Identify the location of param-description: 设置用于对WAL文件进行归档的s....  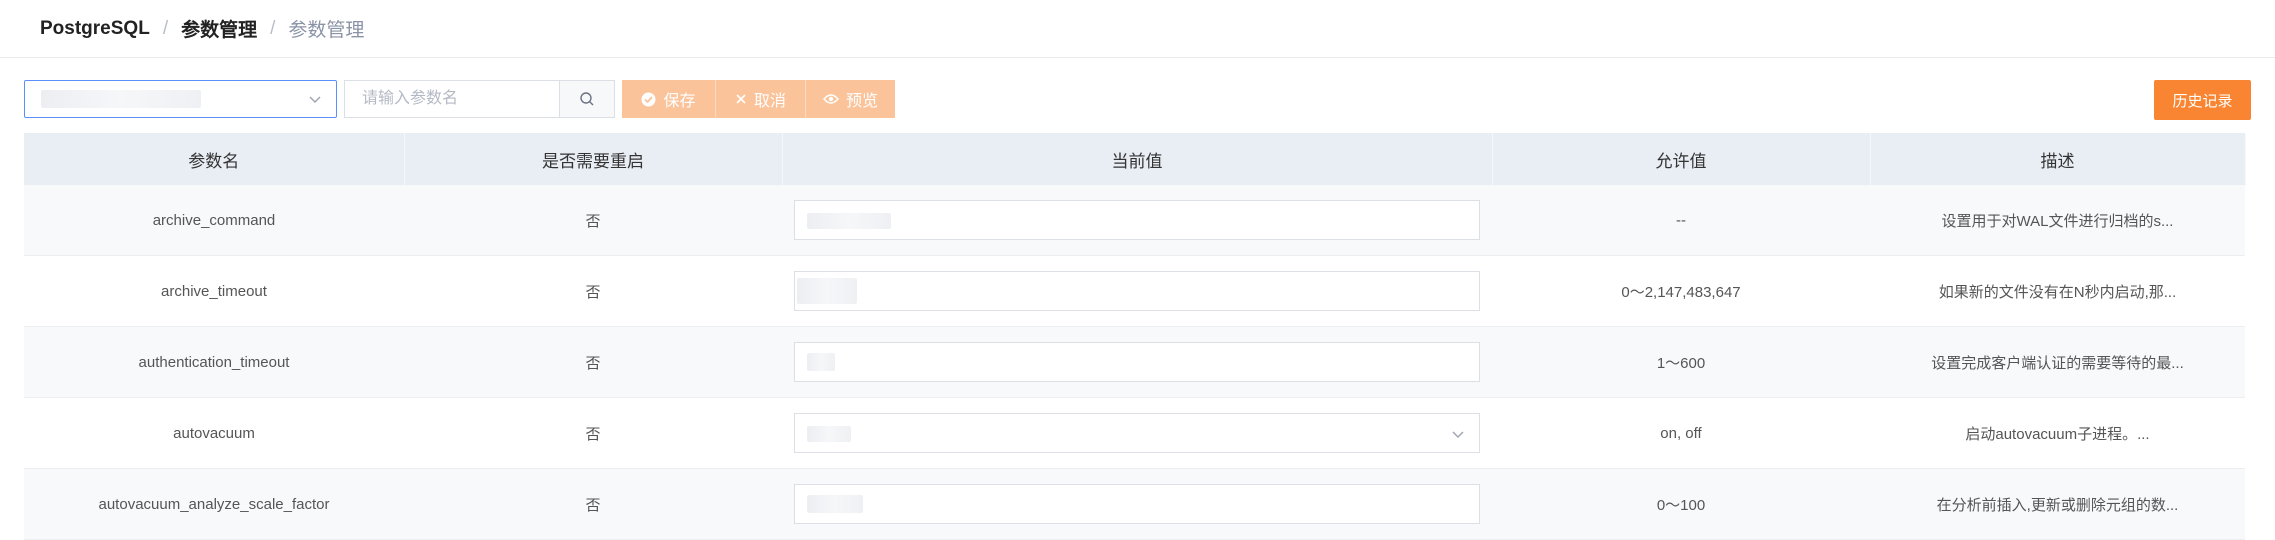
(2057, 220).